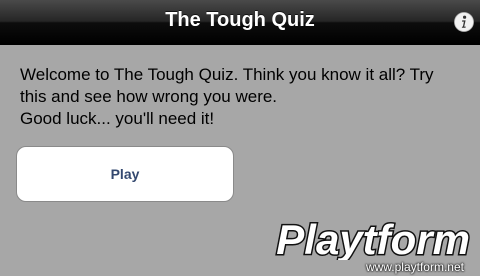  I want to click on watermark-url: www.playtform.net, so click(414, 267).